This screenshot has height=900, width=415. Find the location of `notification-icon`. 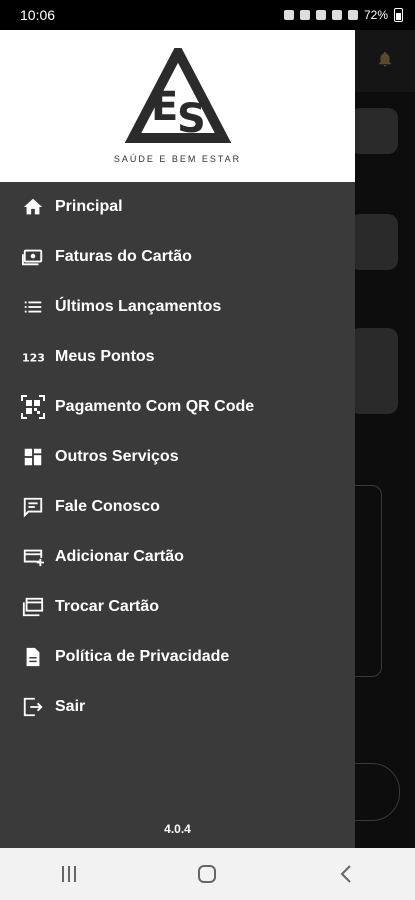

notification-icon is located at coordinates (288, 15).